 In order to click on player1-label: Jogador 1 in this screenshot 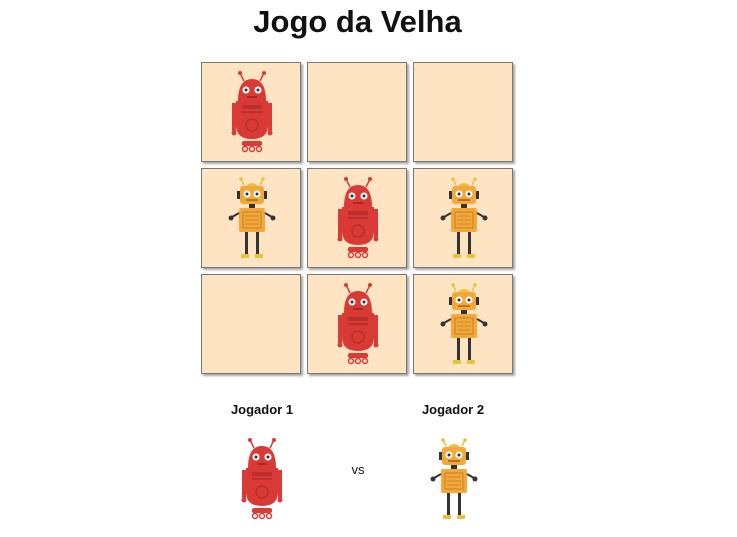, I will do `click(262, 409)`.